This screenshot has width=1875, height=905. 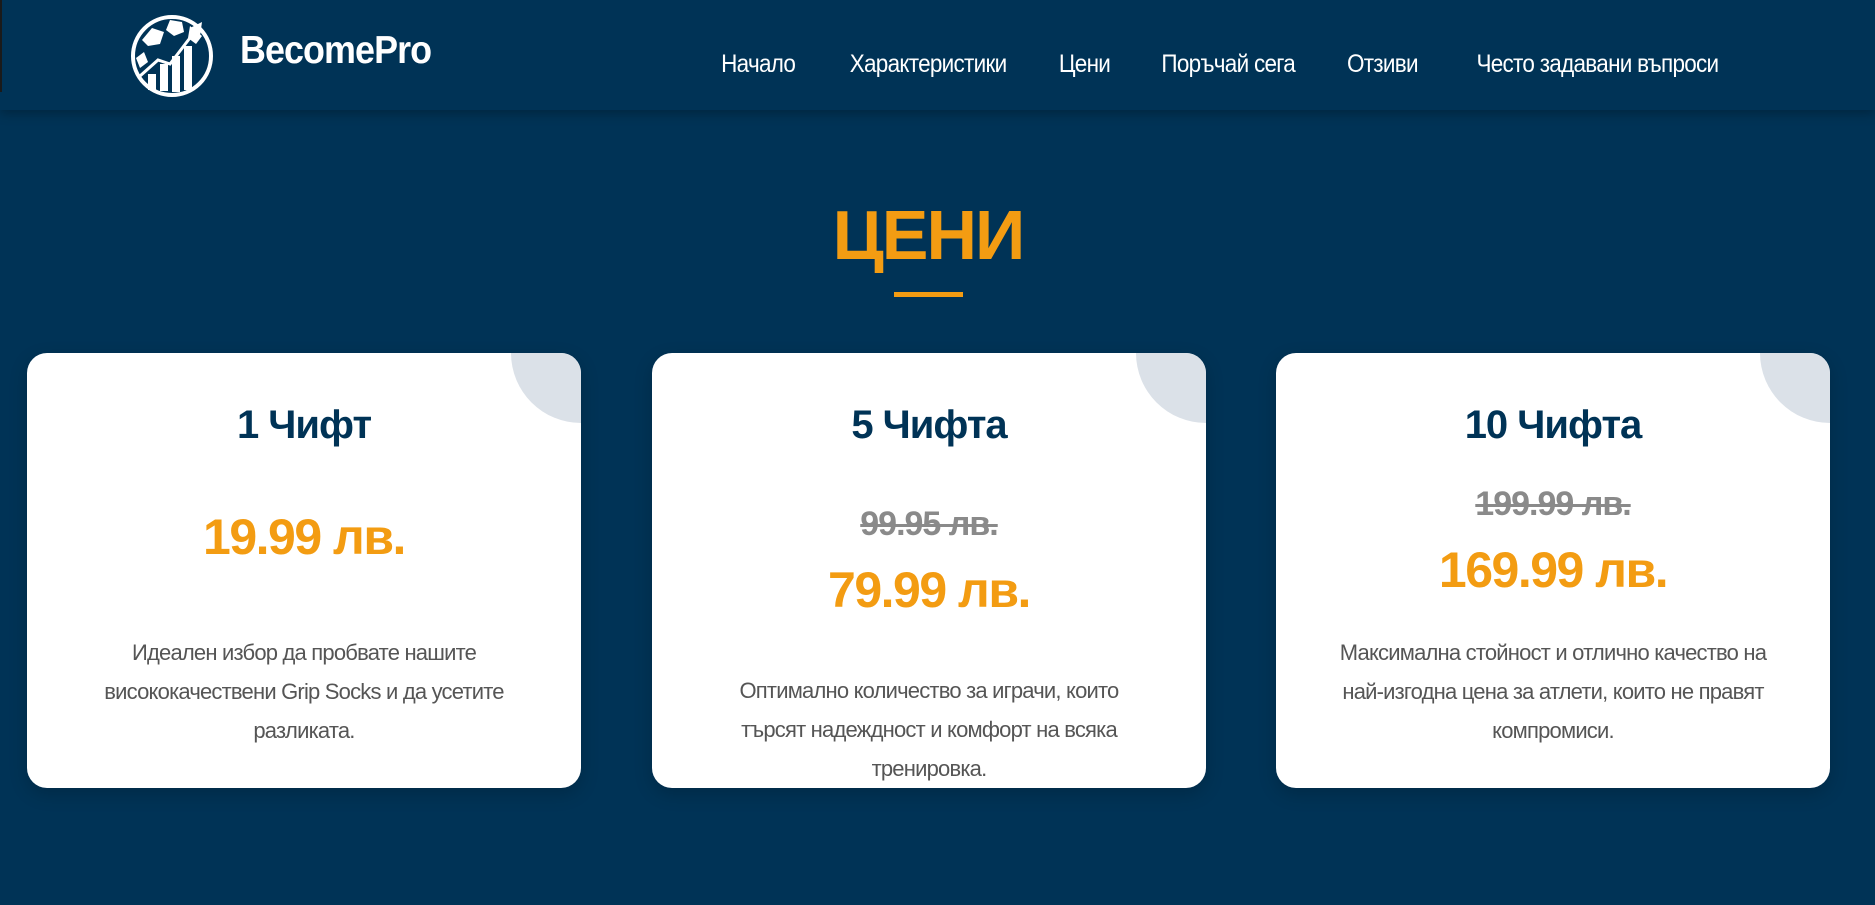 What do you see at coordinates (758, 64) in the screenshot?
I see `nav-home: Начало` at bounding box center [758, 64].